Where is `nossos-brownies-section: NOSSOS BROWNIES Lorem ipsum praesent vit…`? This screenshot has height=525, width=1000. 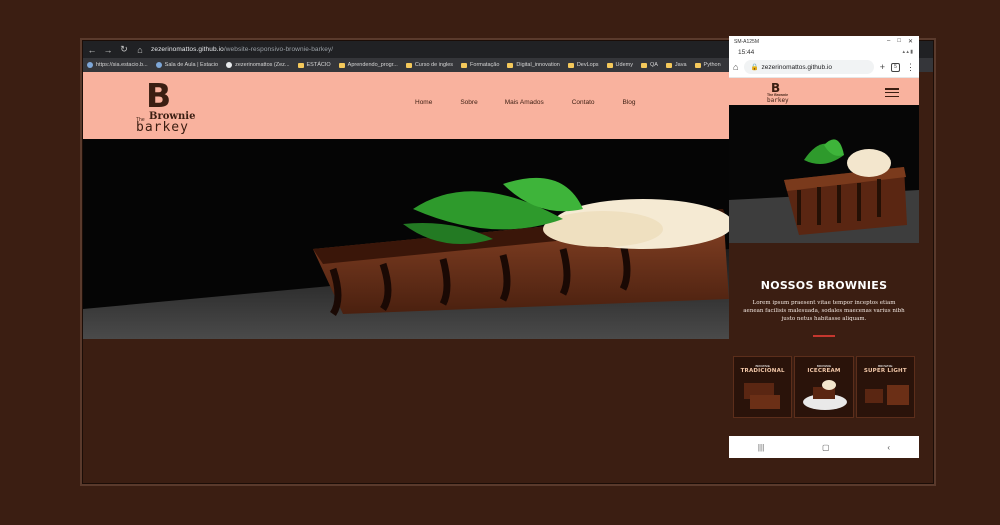 nossos-brownies-section: NOSSOS BROWNIES Lorem ipsum praesent vit… is located at coordinates (824, 341).